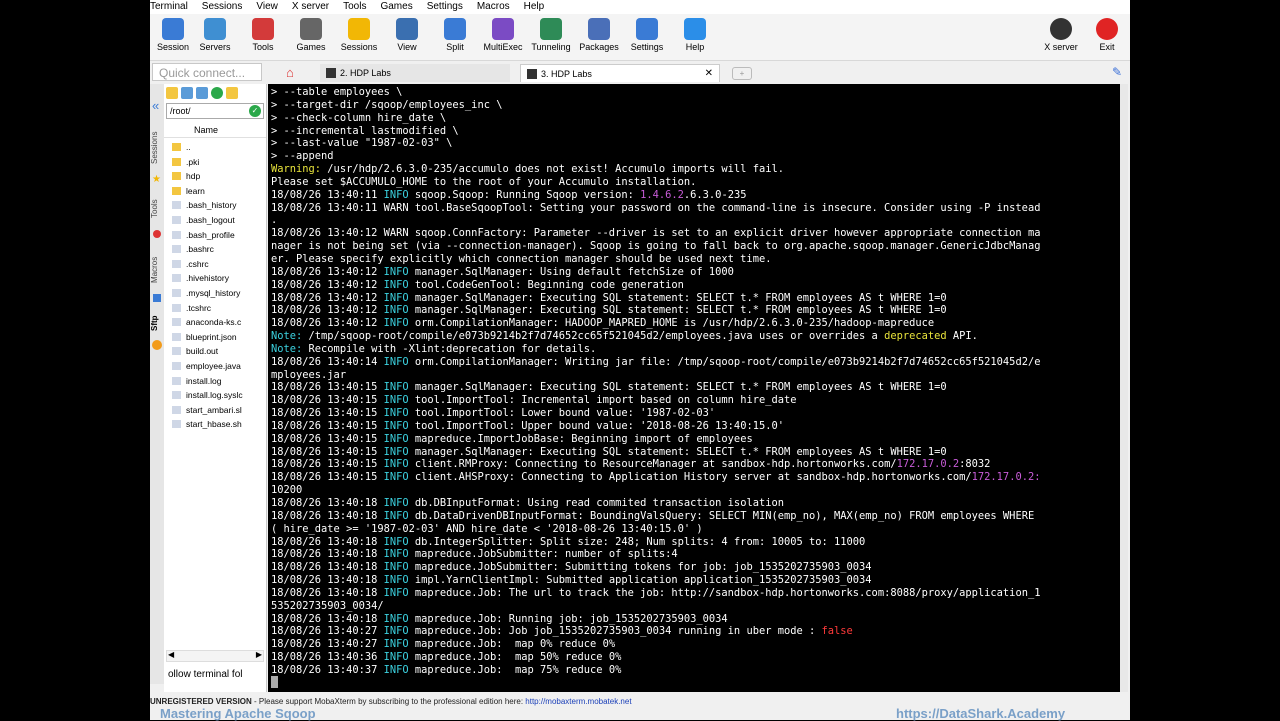 This screenshot has width=1280, height=721. I want to click on exit-button: Exit, so click(1107, 35).